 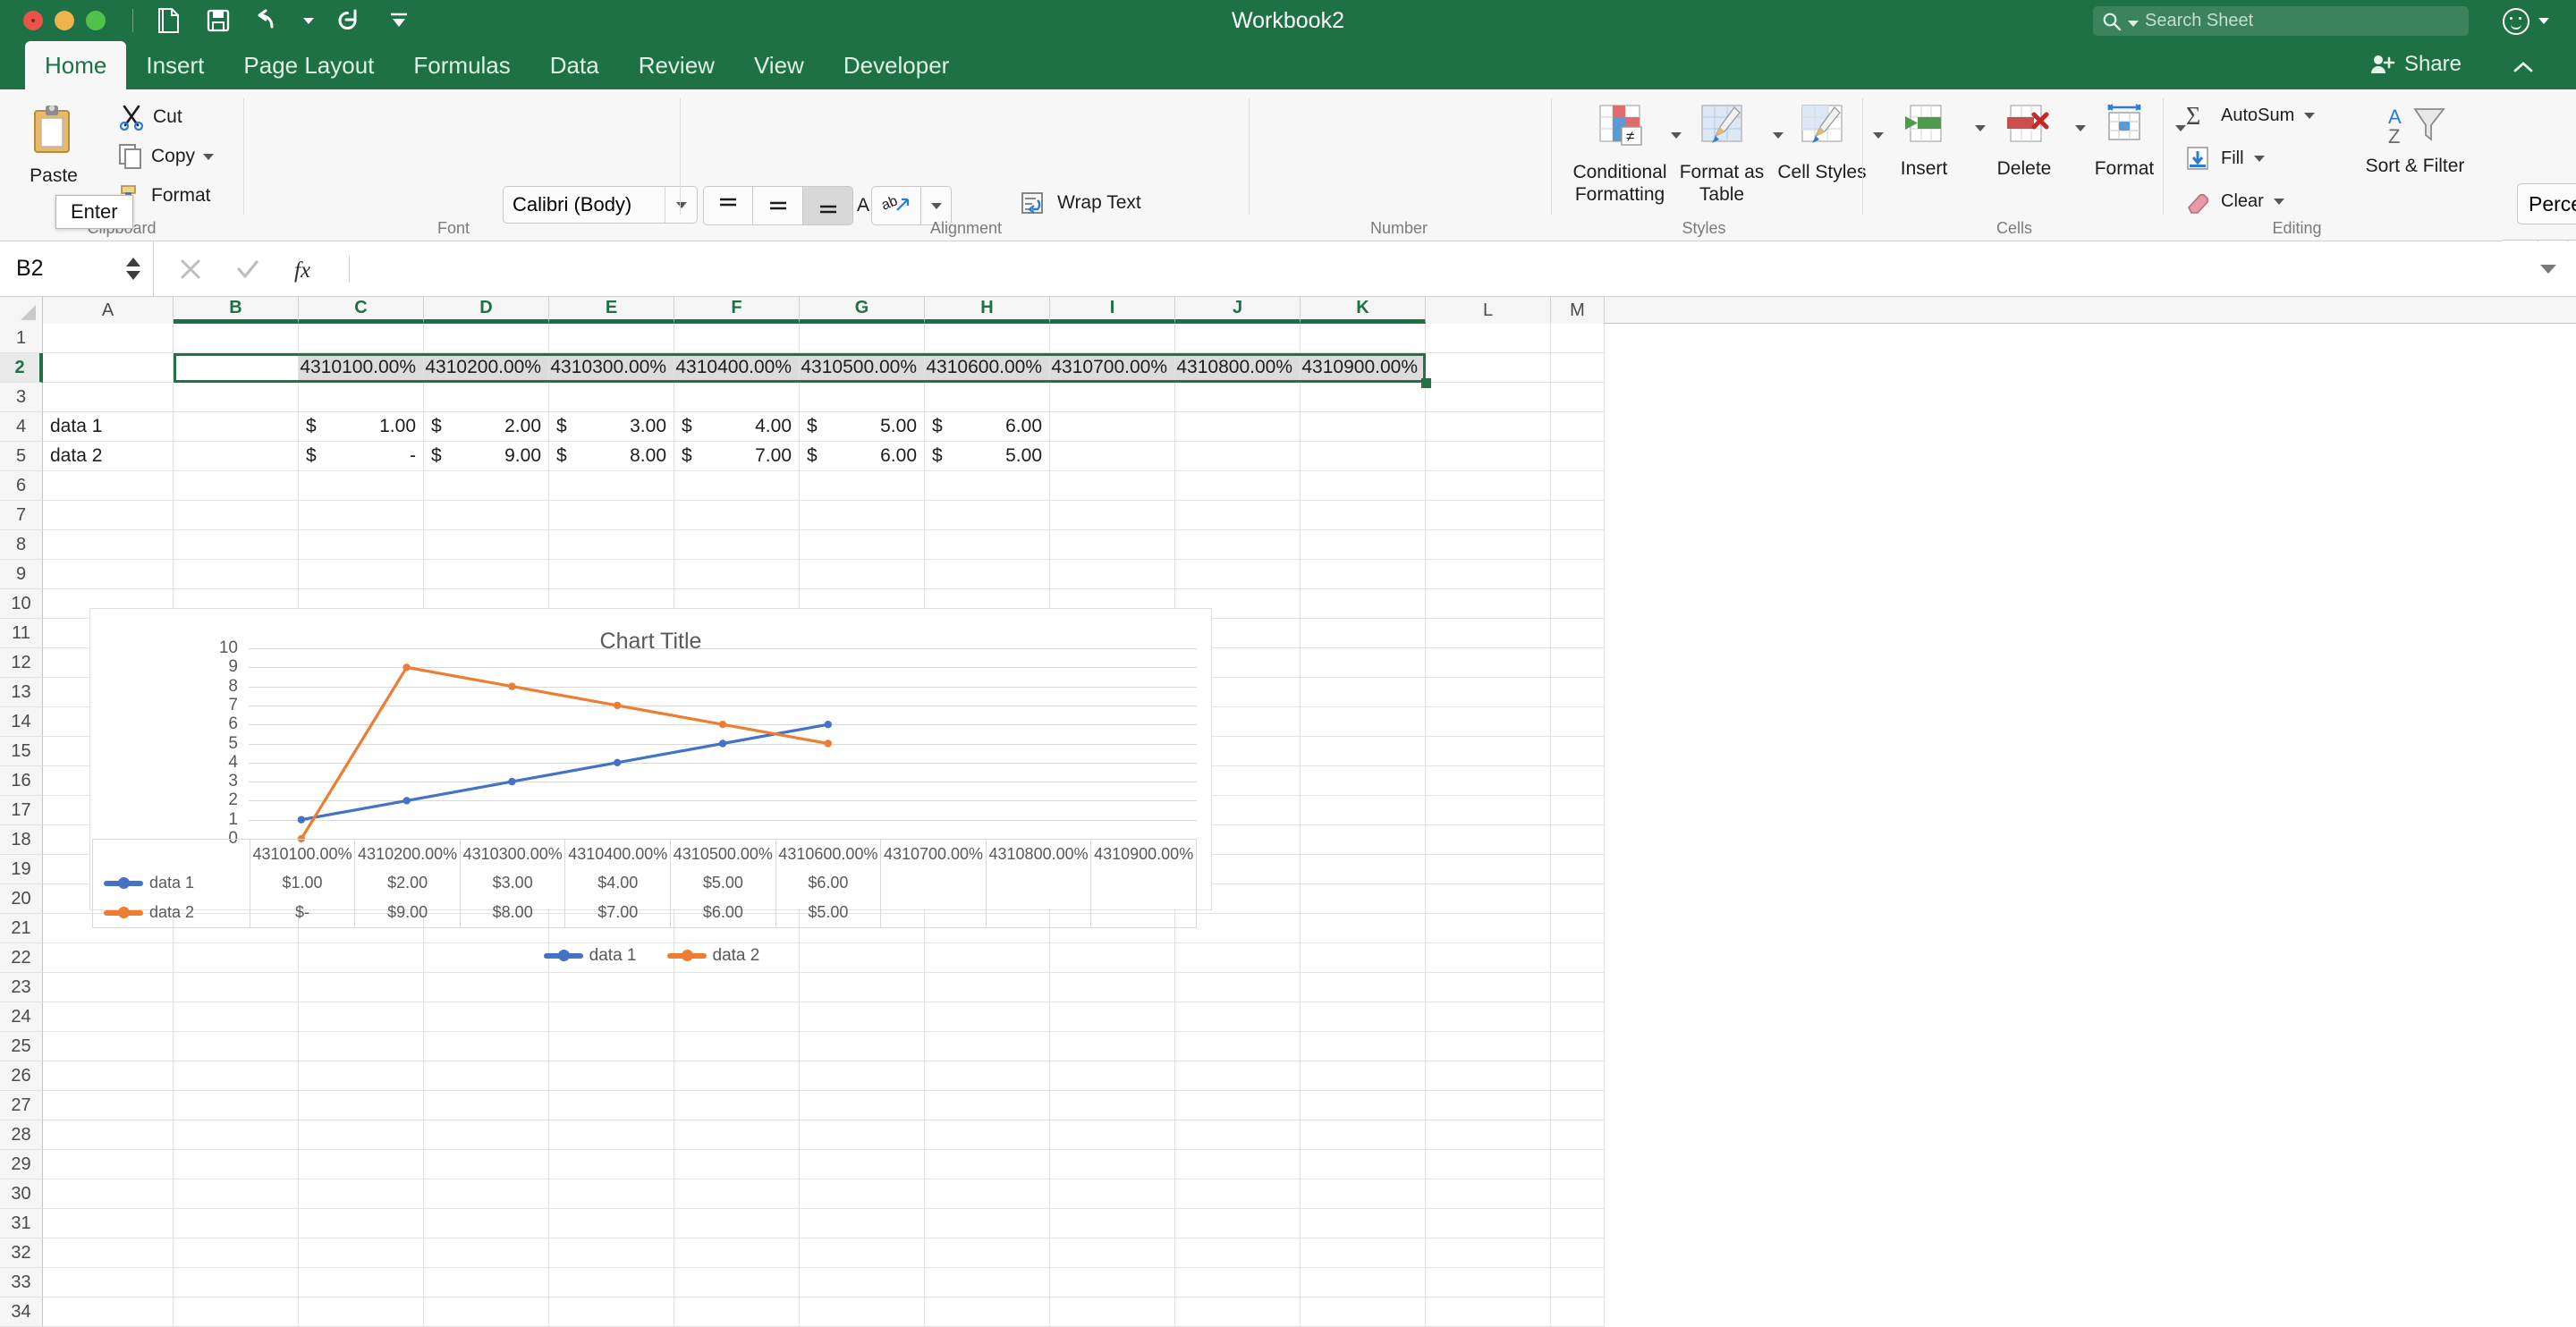 I want to click on cell-C25, so click(x=361, y=1046).